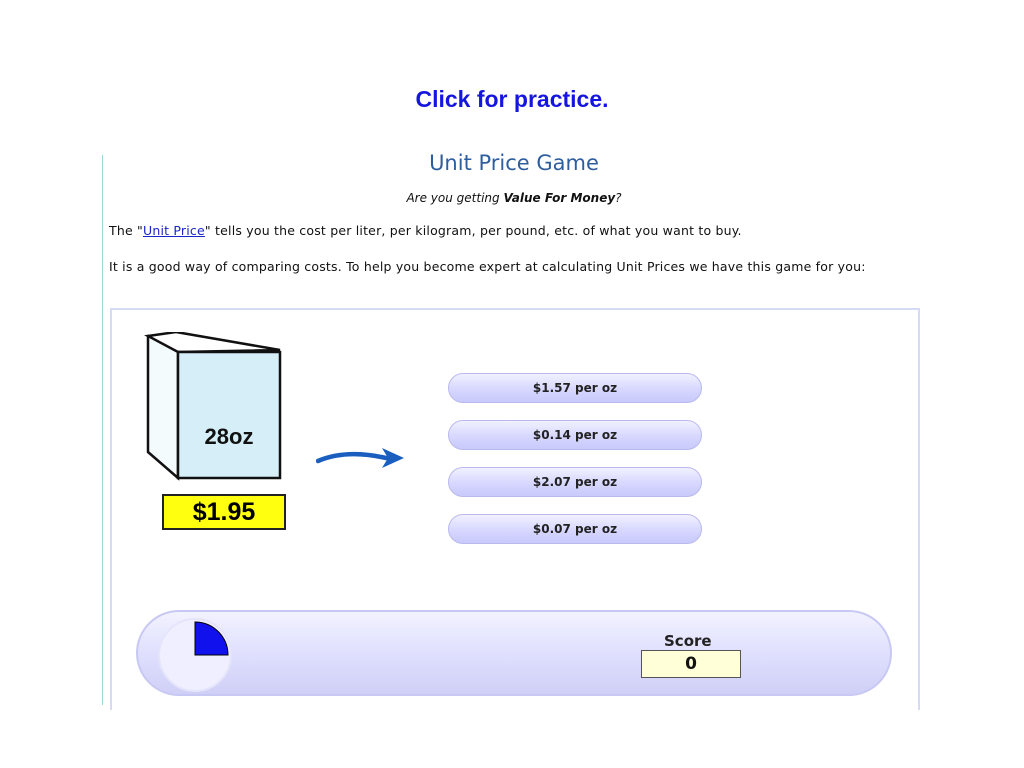  What do you see at coordinates (575, 435) in the screenshot?
I see `answer-option-2: $0.14 per oz` at bounding box center [575, 435].